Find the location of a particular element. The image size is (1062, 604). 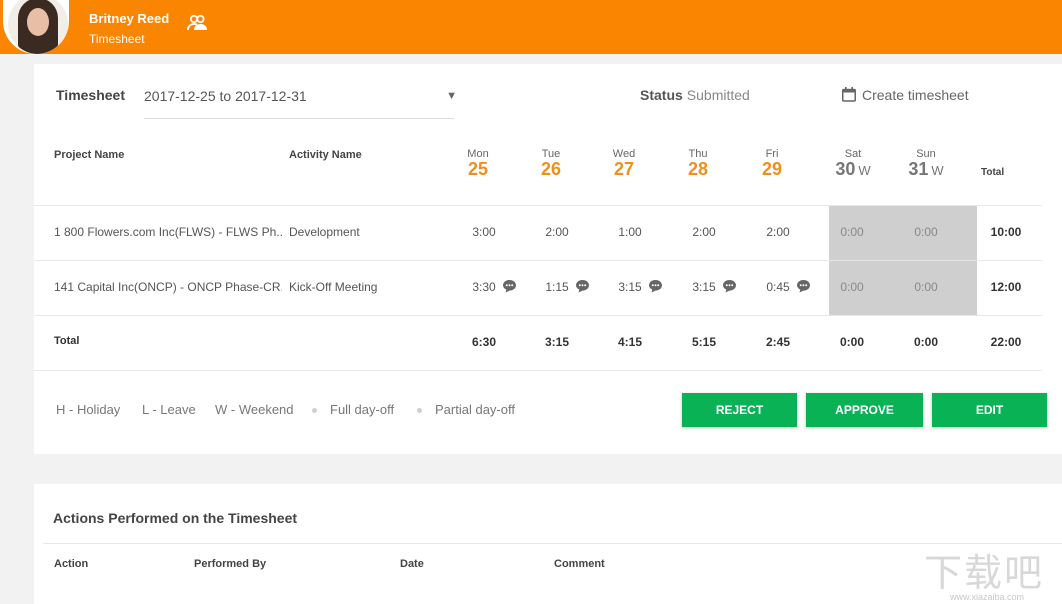

user-name: Britney Reed is located at coordinates (129, 18).